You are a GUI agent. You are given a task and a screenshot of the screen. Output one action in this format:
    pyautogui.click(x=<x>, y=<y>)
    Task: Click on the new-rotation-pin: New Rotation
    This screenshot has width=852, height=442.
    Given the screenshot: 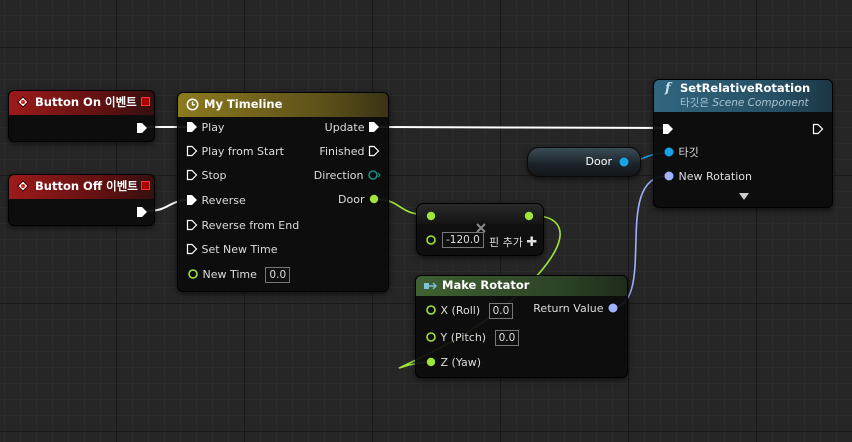 What is the action you would take?
    pyautogui.click(x=707, y=177)
    